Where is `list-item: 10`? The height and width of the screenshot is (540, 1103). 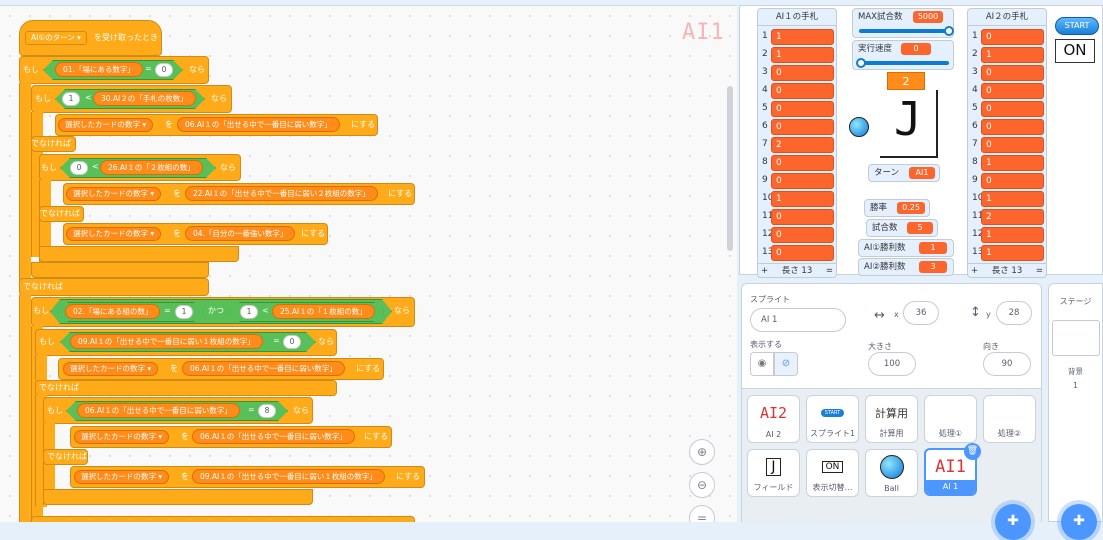 list-item: 10 is located at coordinates (1007, 37).